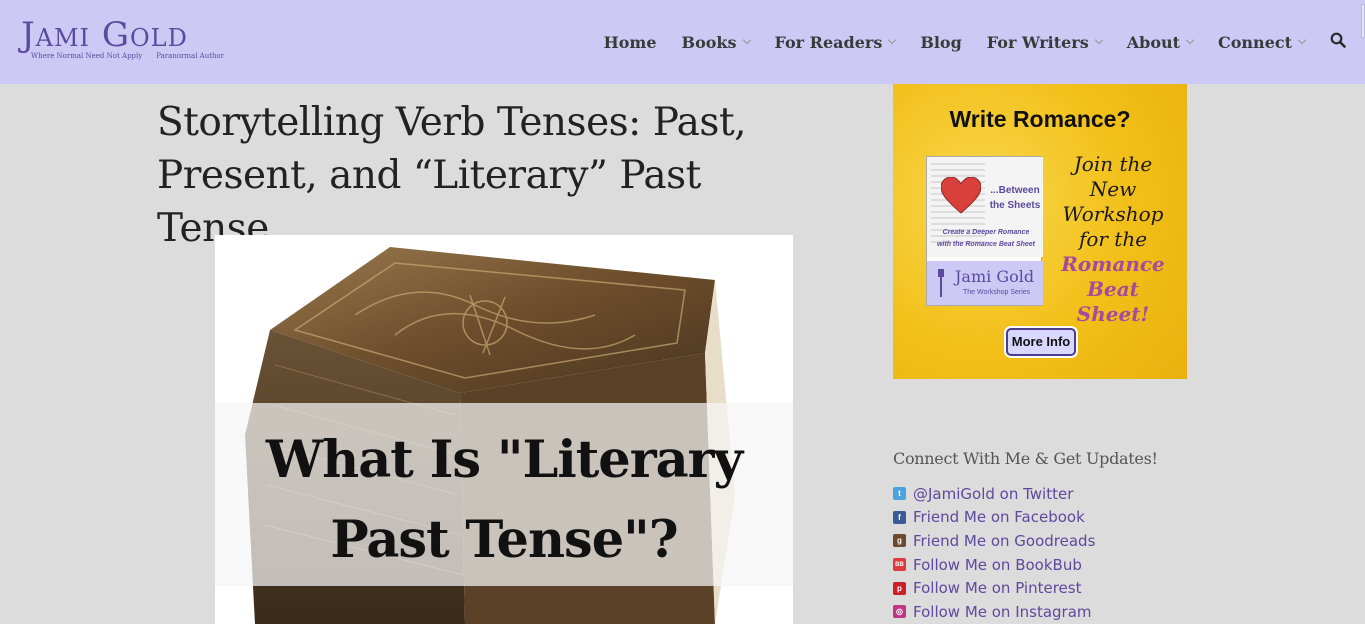  I want to click on list-item: g Friend Me on Goodreads, so click(994, 541).